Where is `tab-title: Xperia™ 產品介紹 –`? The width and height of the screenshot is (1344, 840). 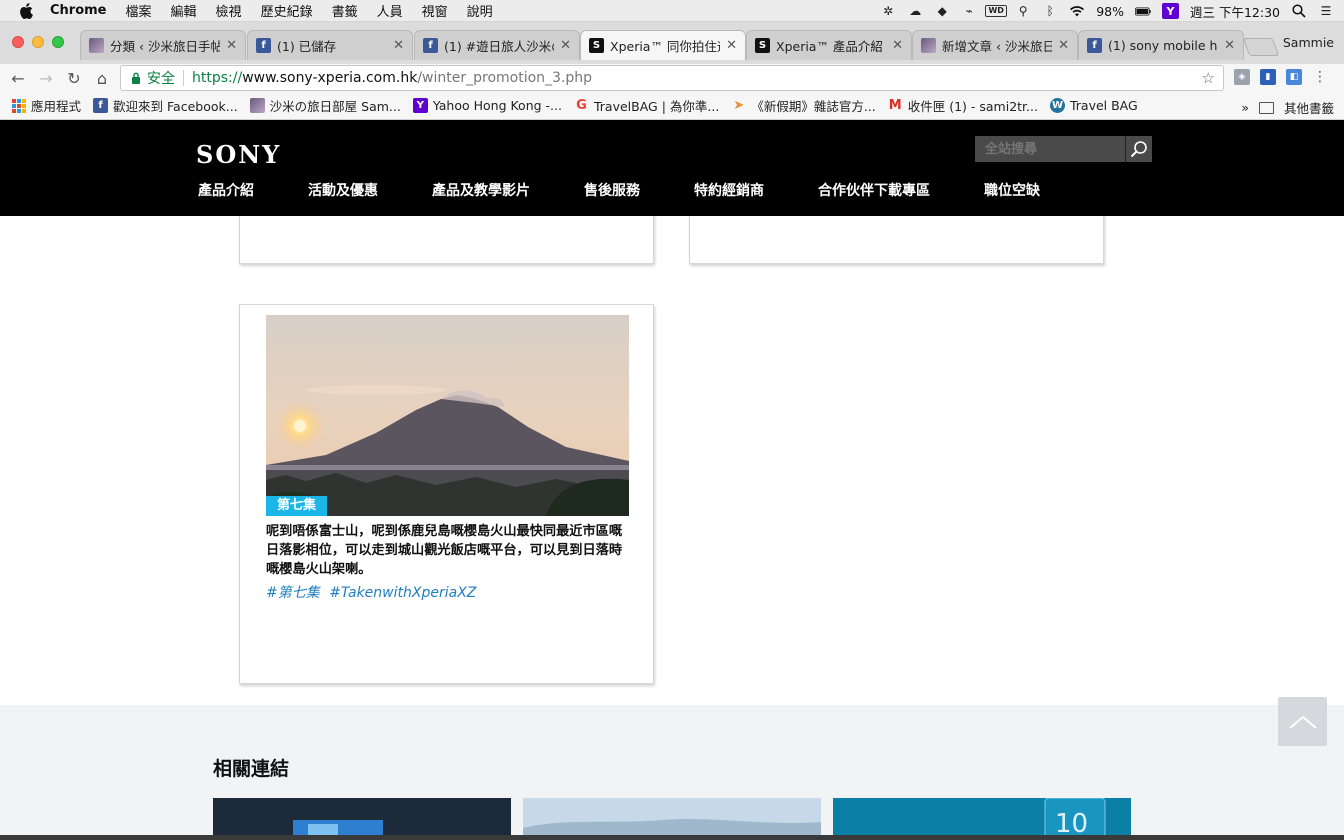 tab-title: Xperia™ 產品介紹 – is located at coordinates (831, 46).